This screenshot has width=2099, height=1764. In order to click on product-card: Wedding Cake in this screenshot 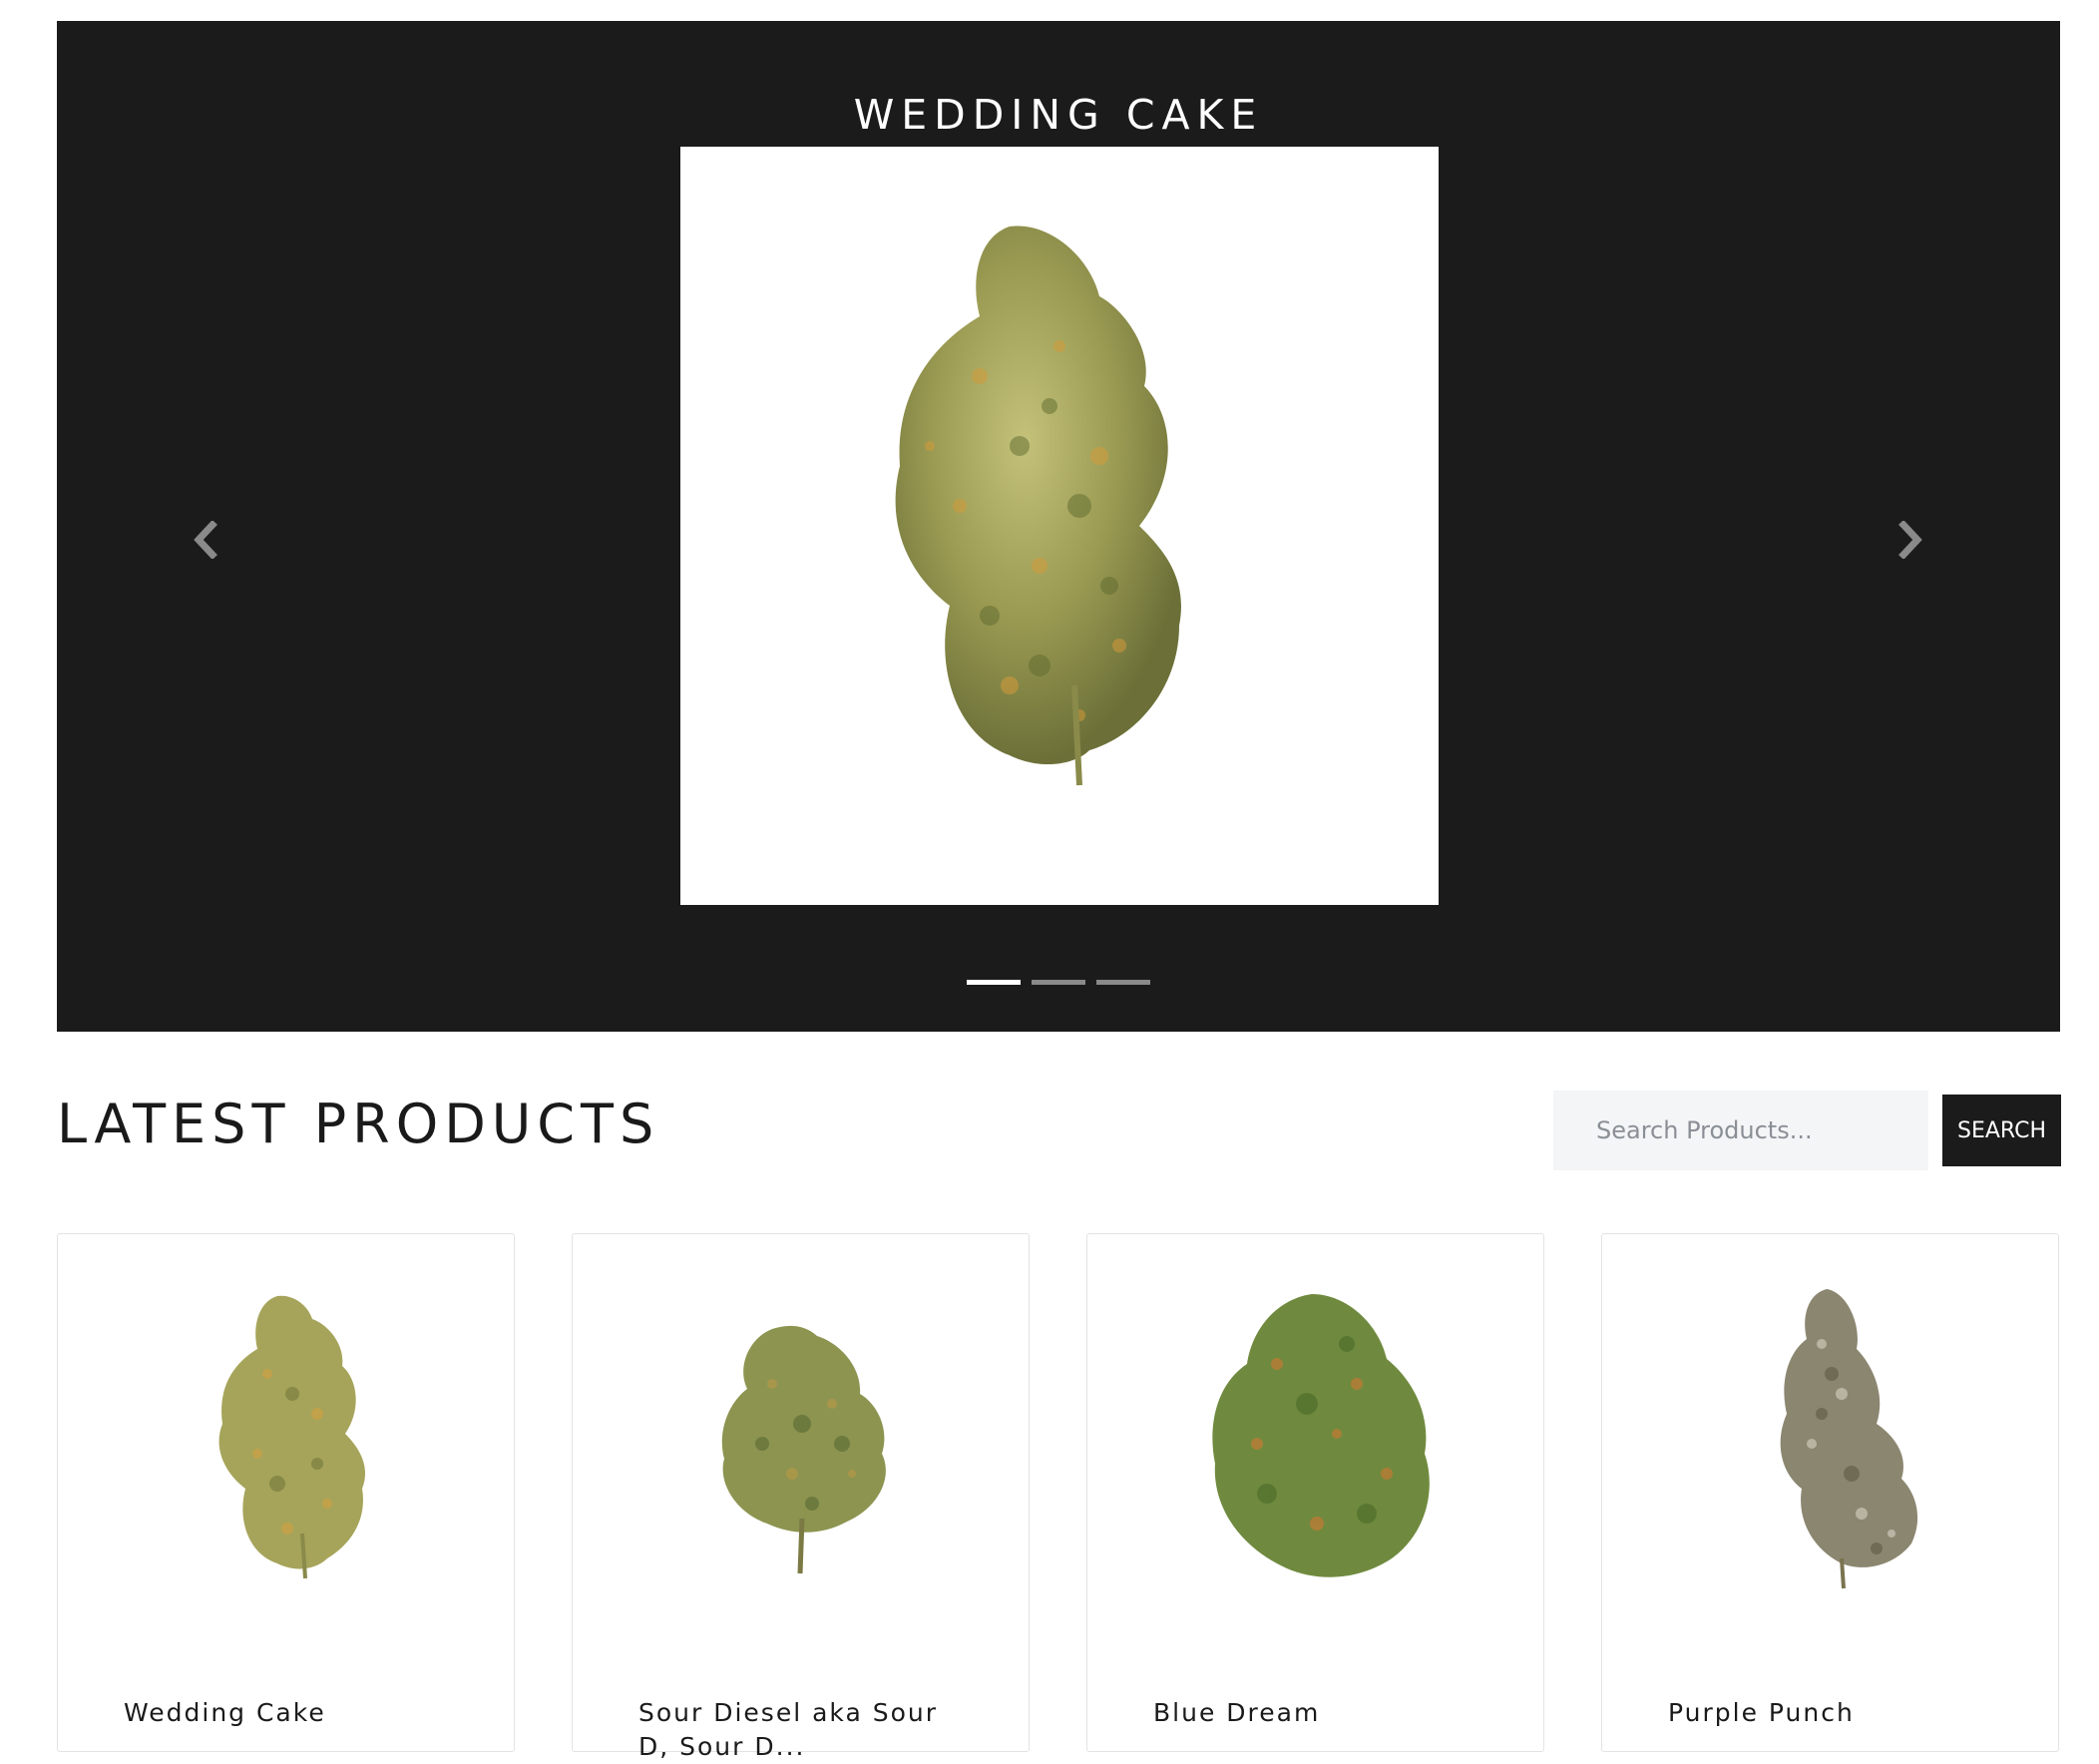, I will do `click(286, 1492)`.